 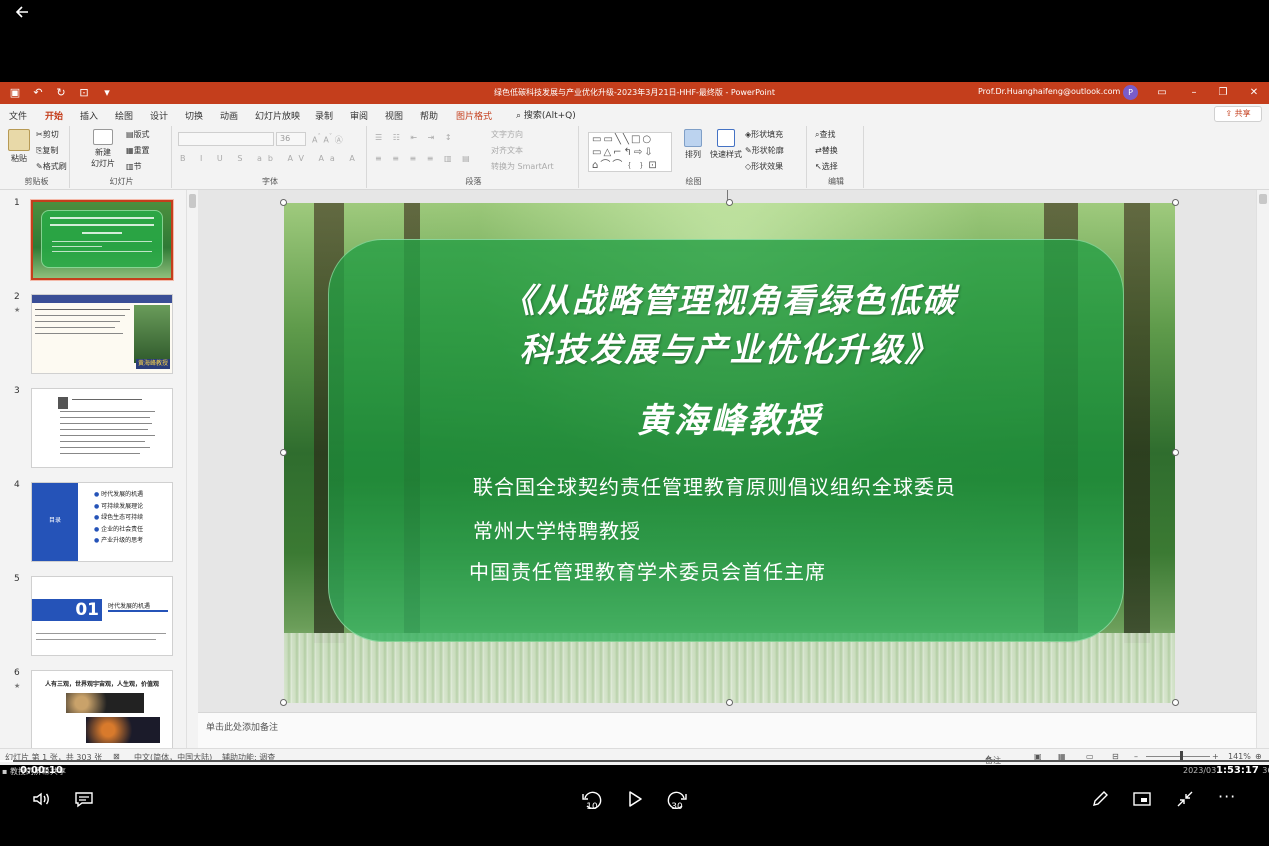 I want to click on slide-title-line1: 《从战略管理视角看绿色低碳, so click(x=729, y=300).